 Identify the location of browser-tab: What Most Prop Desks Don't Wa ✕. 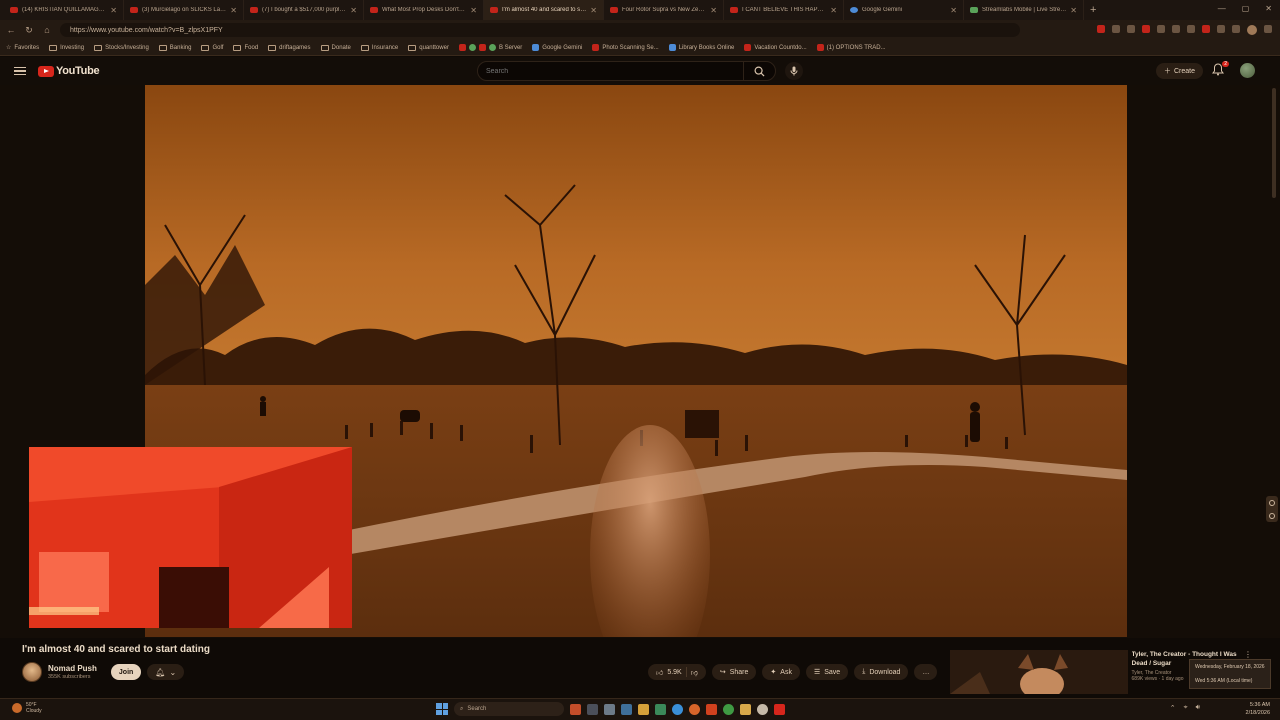
(424, 10).